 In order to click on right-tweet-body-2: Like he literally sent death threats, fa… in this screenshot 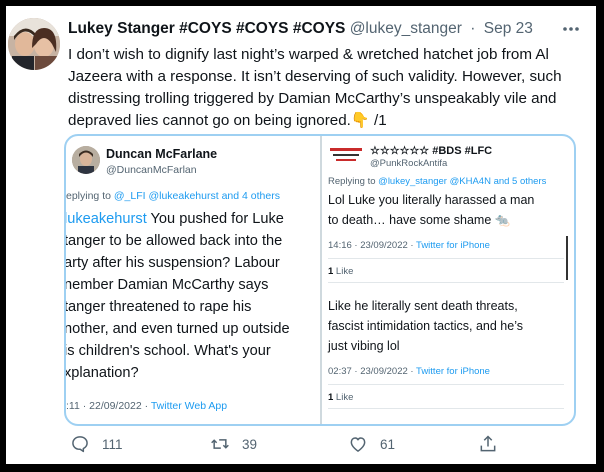, I will do `click(448, 326)`.